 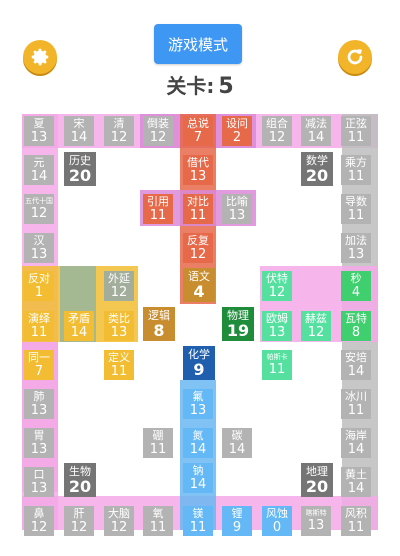 I want to click on word-tile: 口 13, so click(x=39, y=482).